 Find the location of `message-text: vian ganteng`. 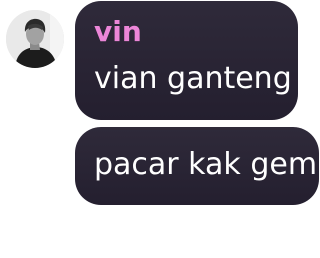

message-text: vian ganteng is located at coordinates (193, 78).